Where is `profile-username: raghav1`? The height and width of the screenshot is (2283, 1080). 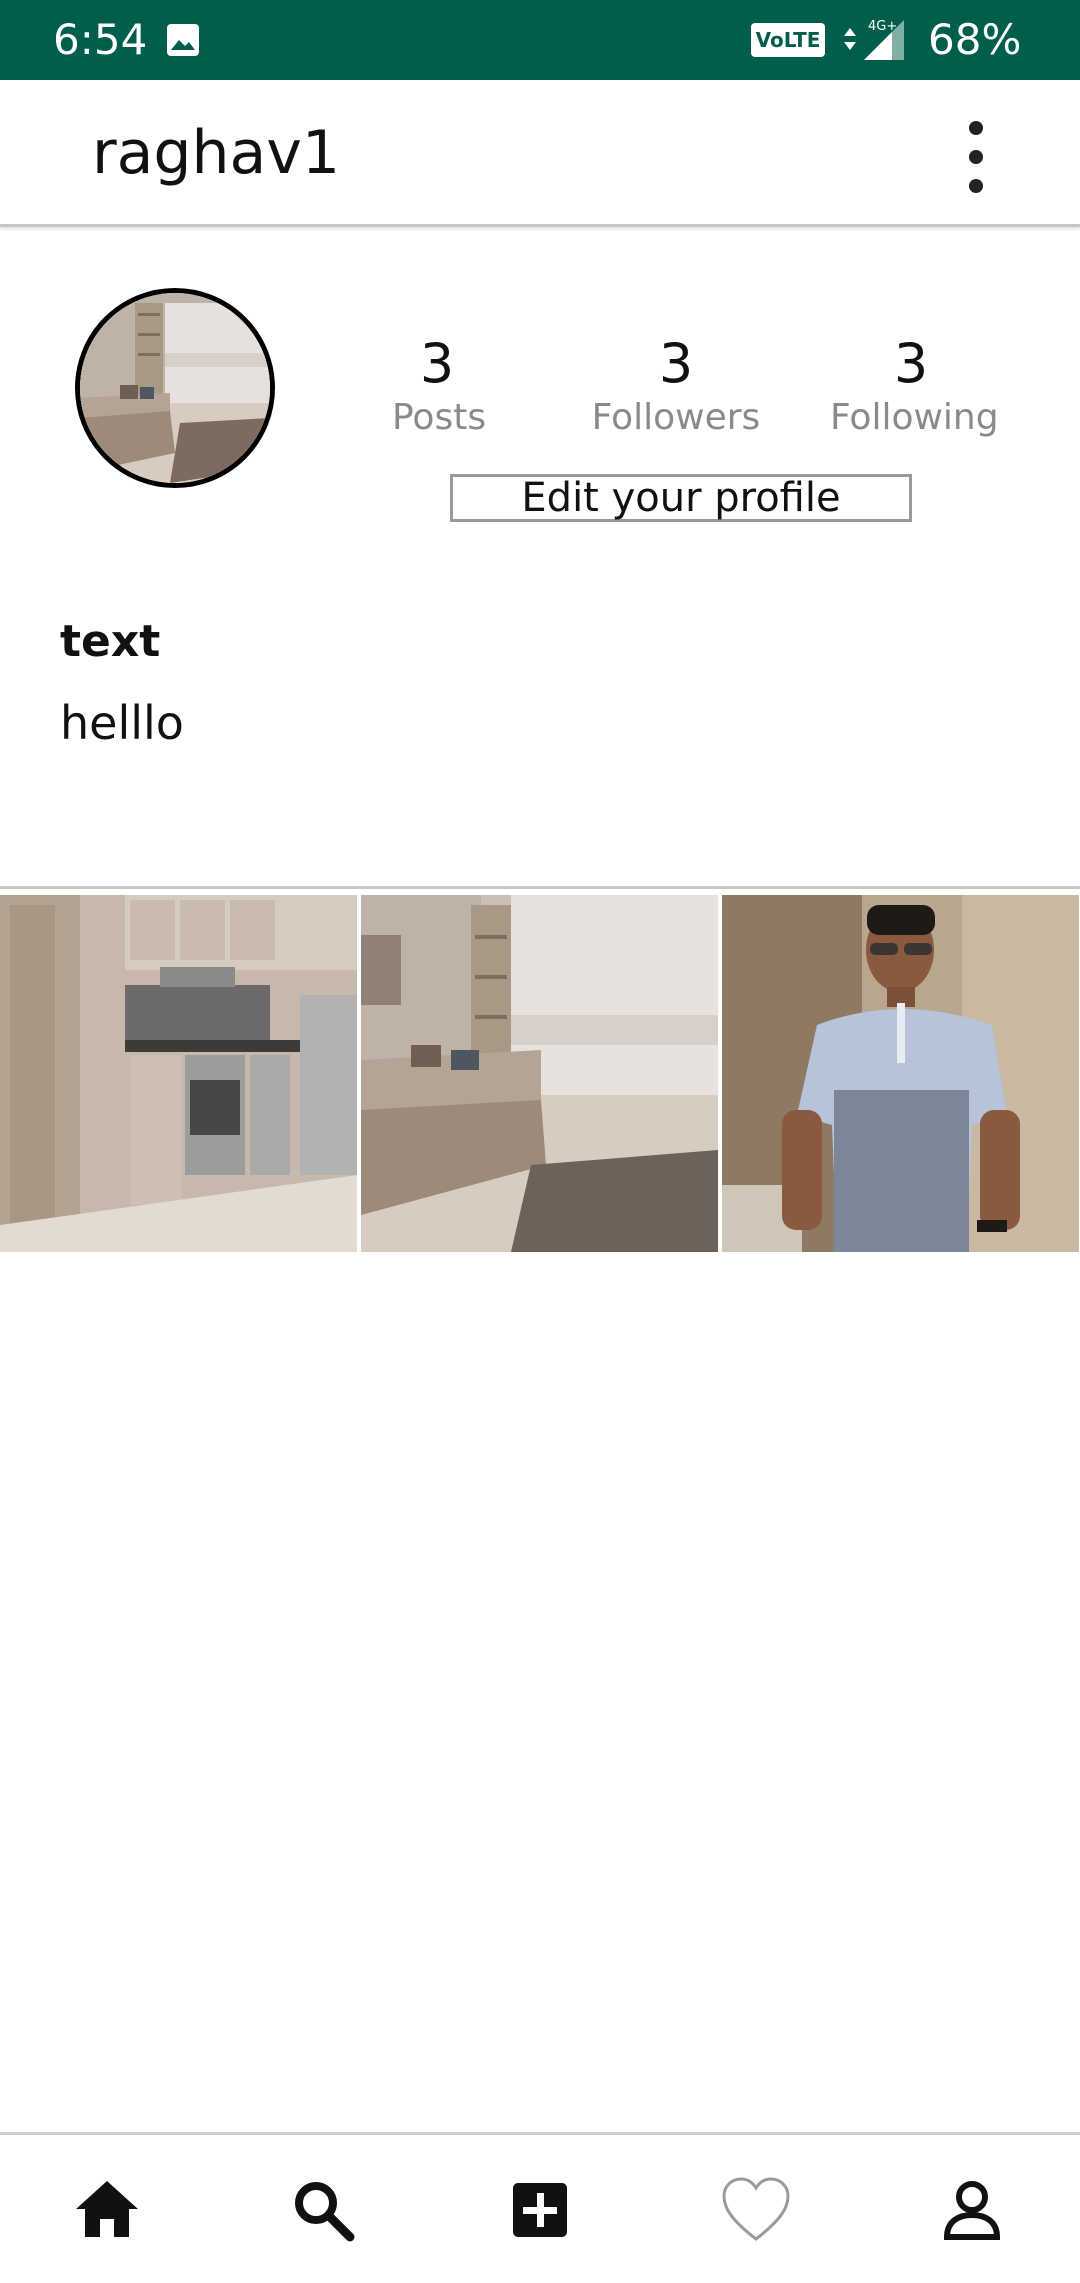 profile-username: raghav1 is located at coordinates (216, 153).